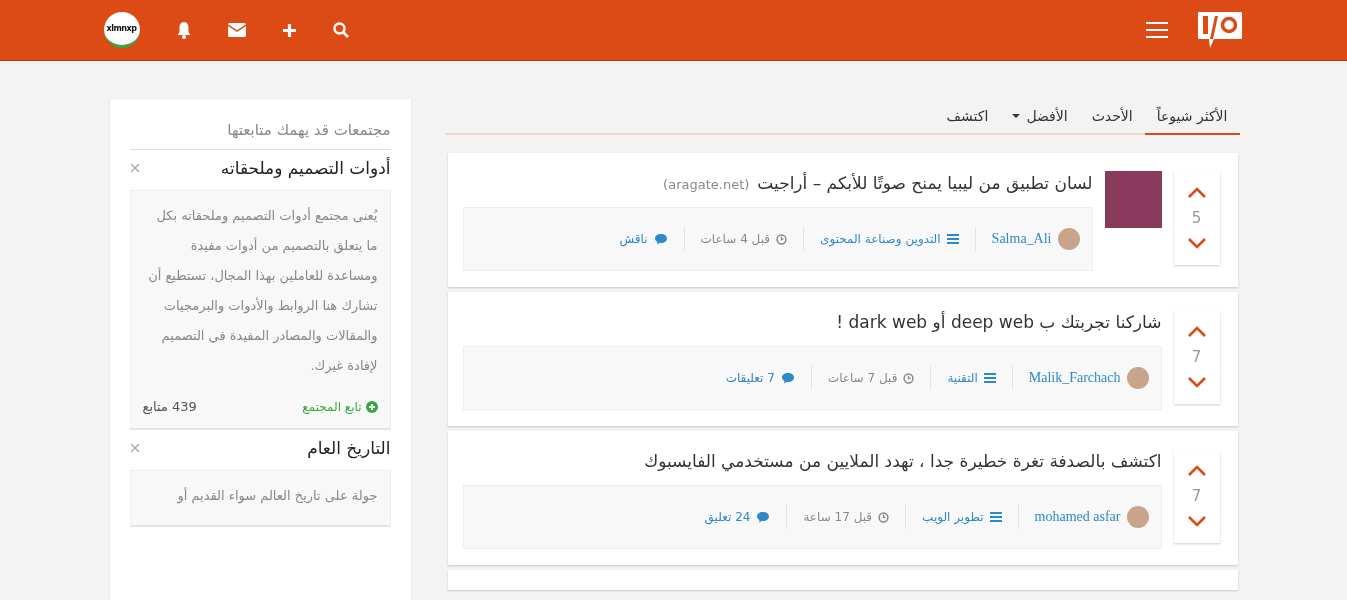 The height and width of the screenshot is (600, 1347). Describe the element at coordinates (1156, 30) in the screenshot. I see `menu-icon` at that location.